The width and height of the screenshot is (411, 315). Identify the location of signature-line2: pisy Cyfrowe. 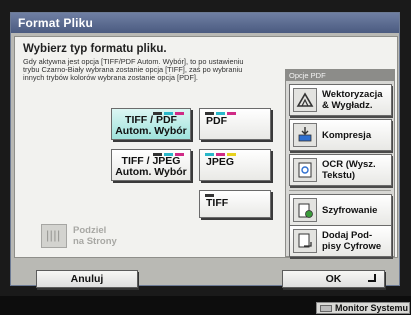
(352, 246).